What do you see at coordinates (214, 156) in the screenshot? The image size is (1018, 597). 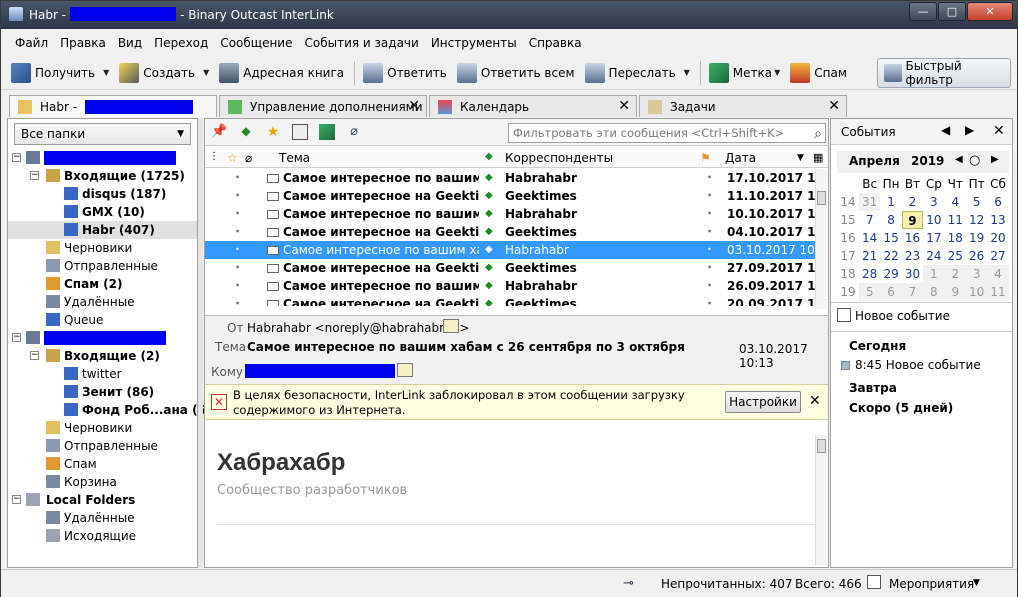 I see `thread-column-icon: ⋮` at bounding box center [214, 156].